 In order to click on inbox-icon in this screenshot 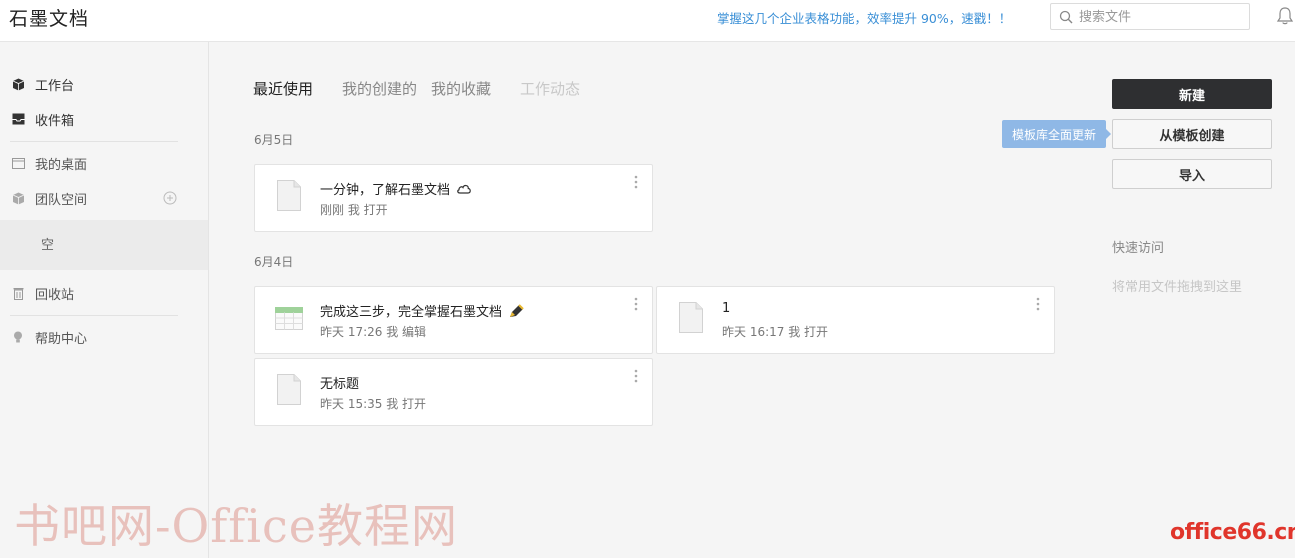, I will do `click(18, 119)`.